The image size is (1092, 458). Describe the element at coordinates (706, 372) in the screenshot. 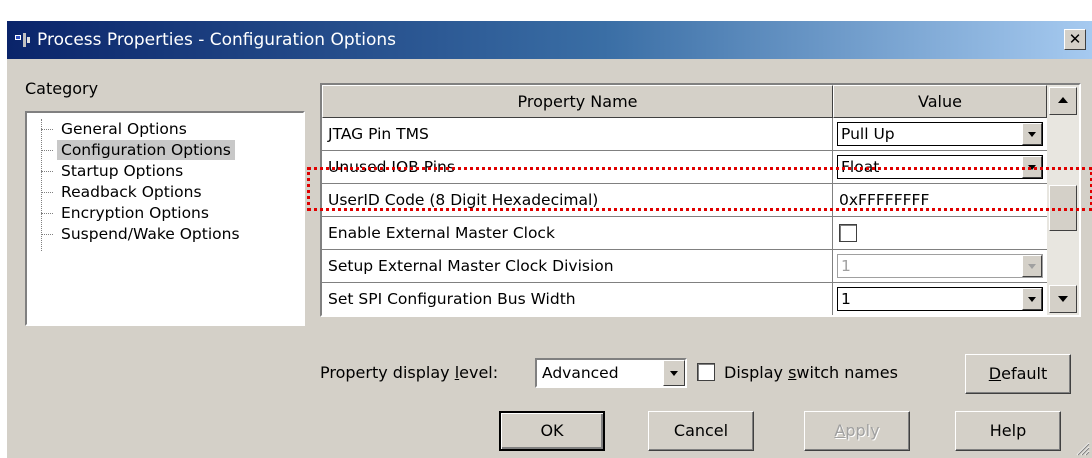

I see `display-switch-names-checkbox` at that location.